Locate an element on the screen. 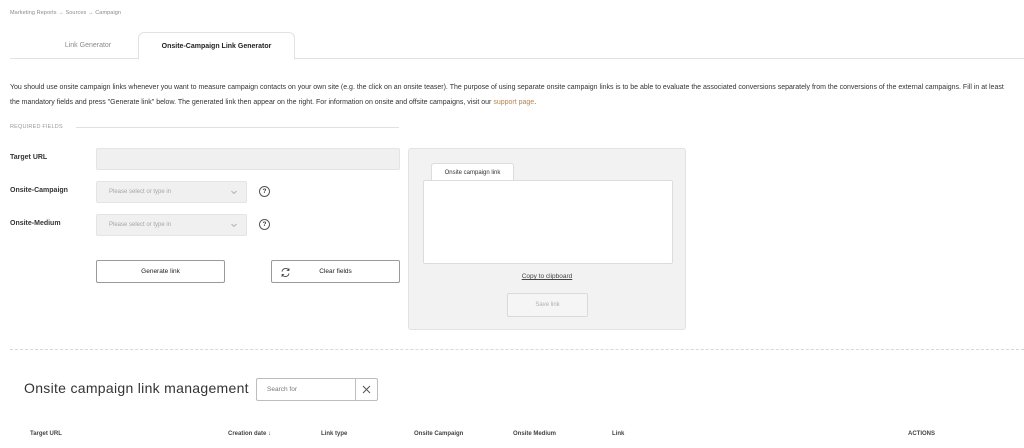 The width and height of the screenshot is (1024, 448). column-header-link: Link is located at coordinates (618, 434).